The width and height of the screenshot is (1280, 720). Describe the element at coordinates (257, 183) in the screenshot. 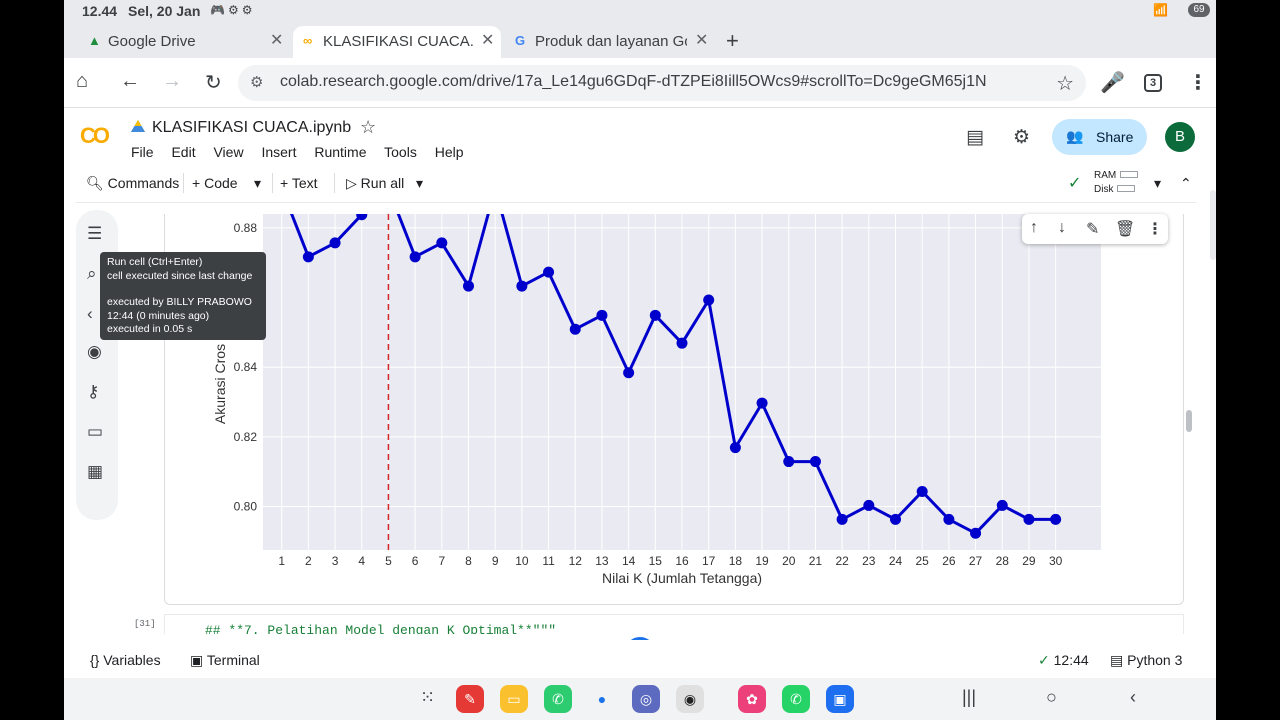

I see `code-dropdown-icon: ▾` at that location.